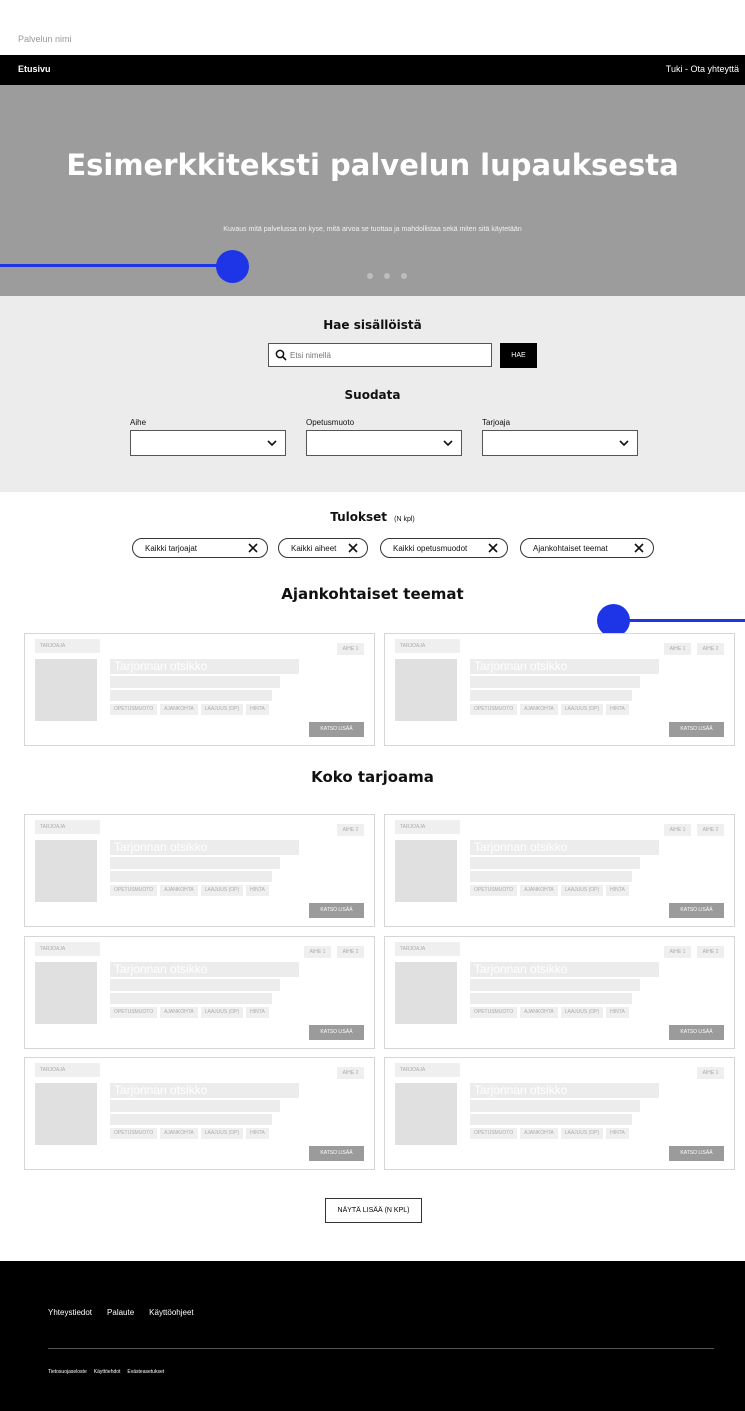 The height and width of the screenshot is (1411, 745). I want to click on footer-link-feedback: Palaute, so click(120, 1312).